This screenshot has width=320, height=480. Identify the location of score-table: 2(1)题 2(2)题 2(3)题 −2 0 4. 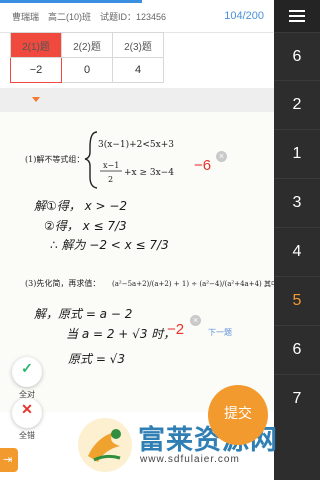
(87, 57).